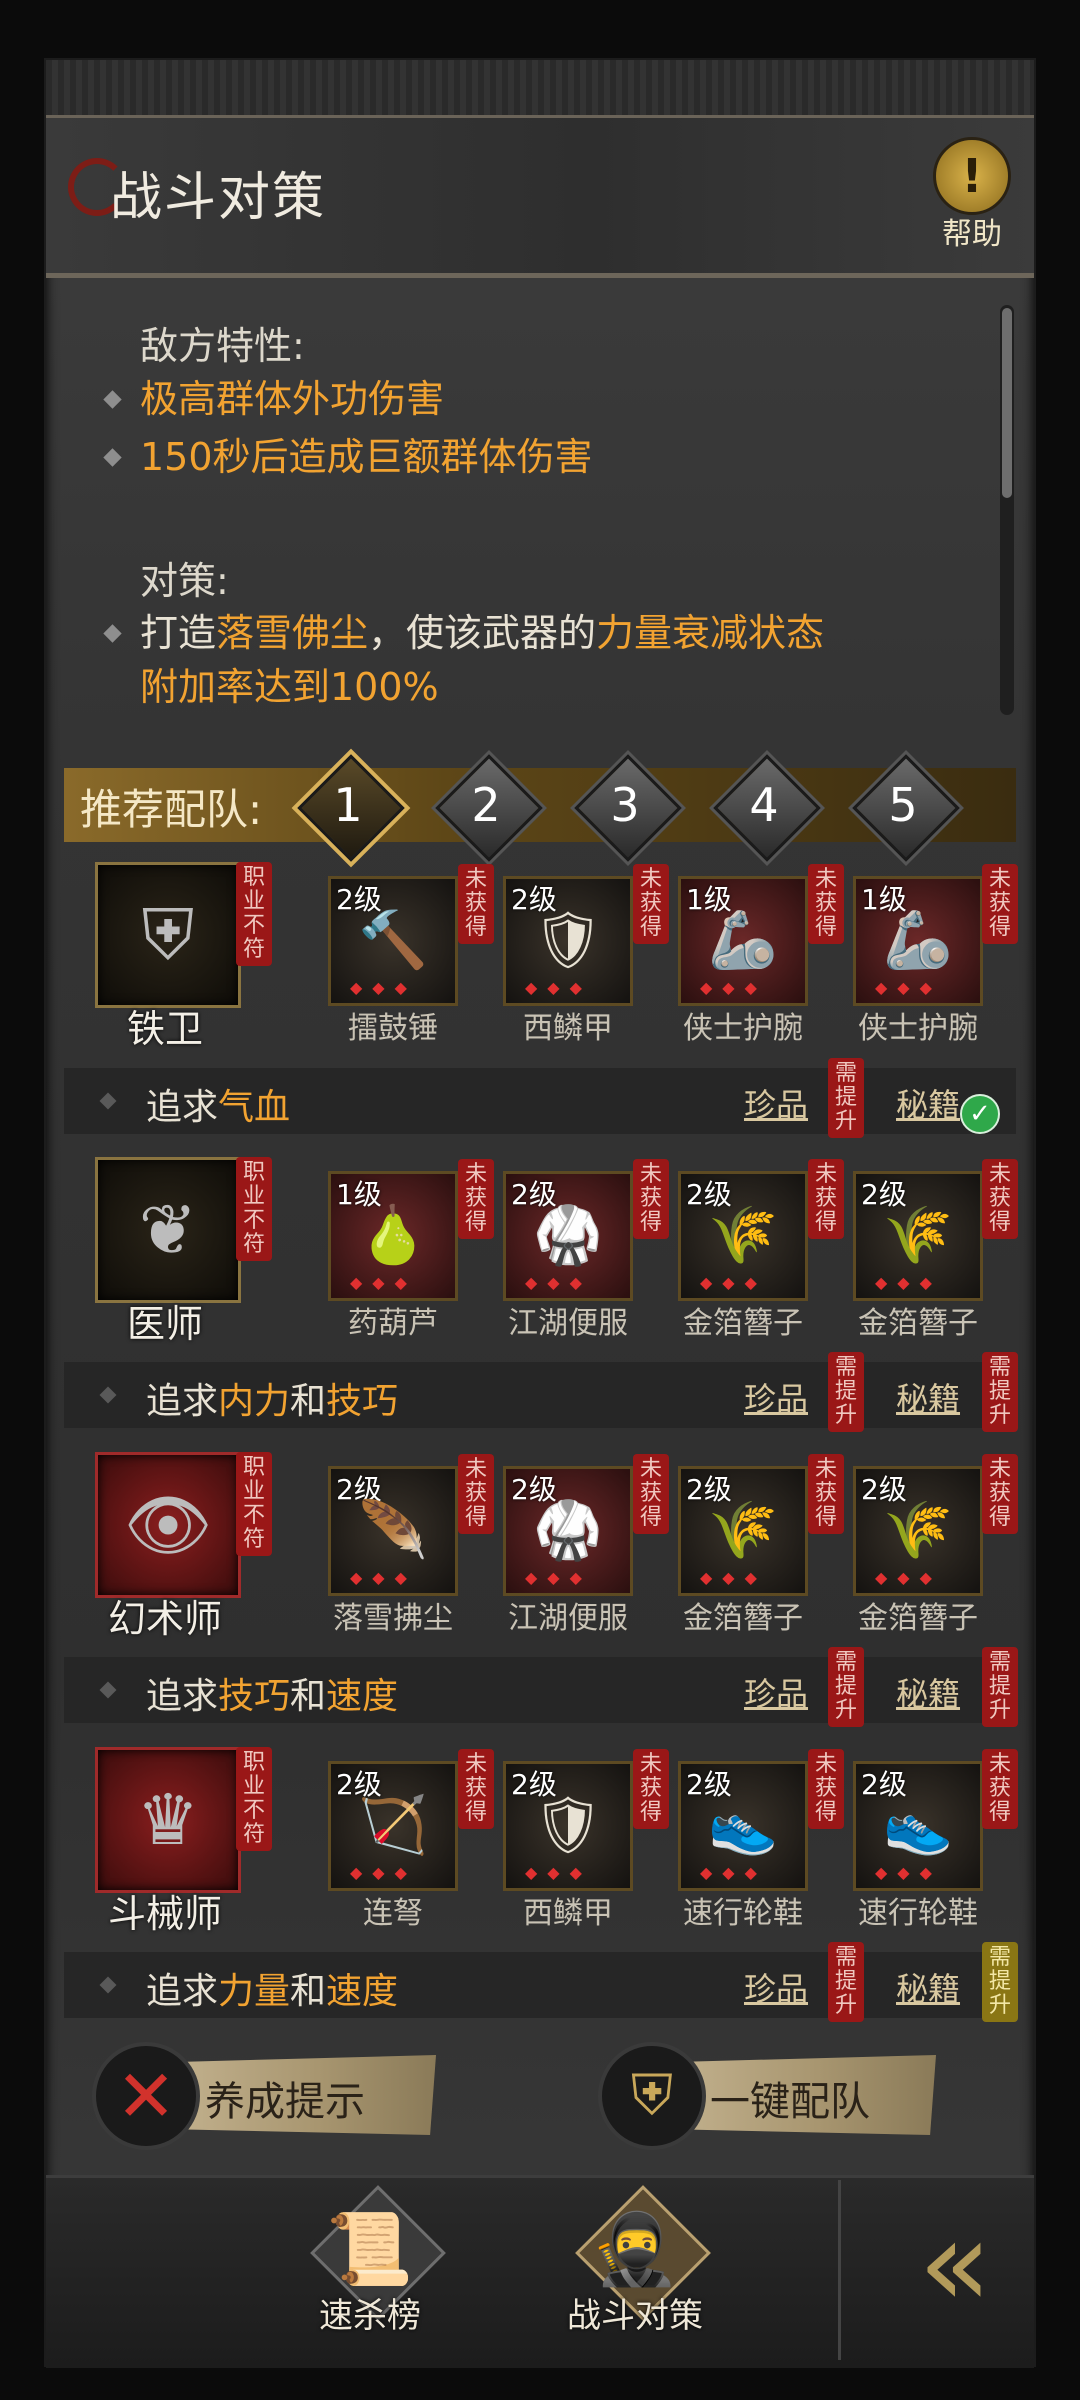 The image size is (1080, 2400). What do you see at coordinates (710, 633) in the screenshot?
I see `strategy-status: 力量衰减状态` at bounding box center [710, 633].